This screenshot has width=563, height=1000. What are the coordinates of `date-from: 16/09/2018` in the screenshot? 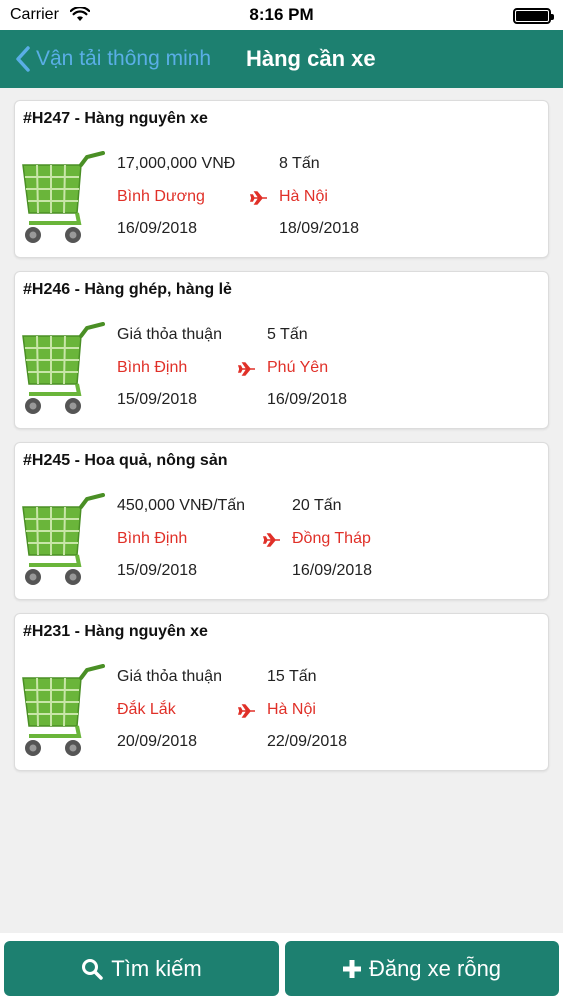 It's located at (157, 228).